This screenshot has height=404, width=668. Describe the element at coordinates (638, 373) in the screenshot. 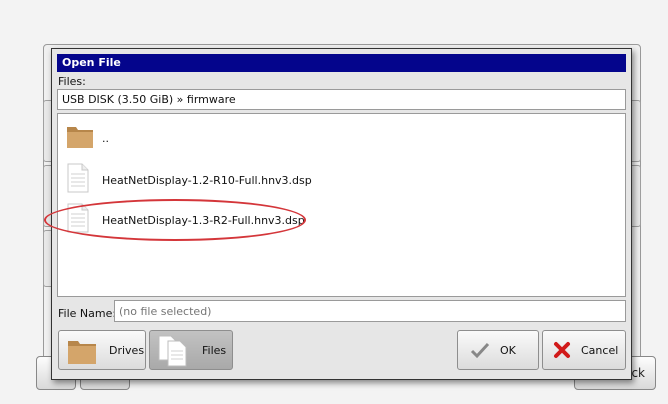

I see `nav-back-label: ck` at that location.